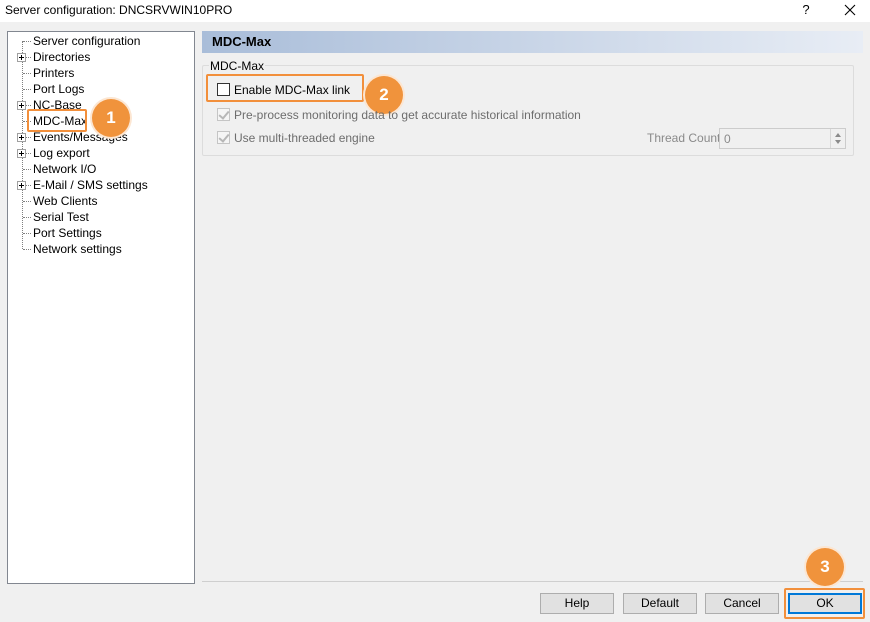 The image size is (870, 622). What do you see at coordinates (838, 135) in the screenshot?
I see `spin-up-icon` at bounding box center [838, 135].